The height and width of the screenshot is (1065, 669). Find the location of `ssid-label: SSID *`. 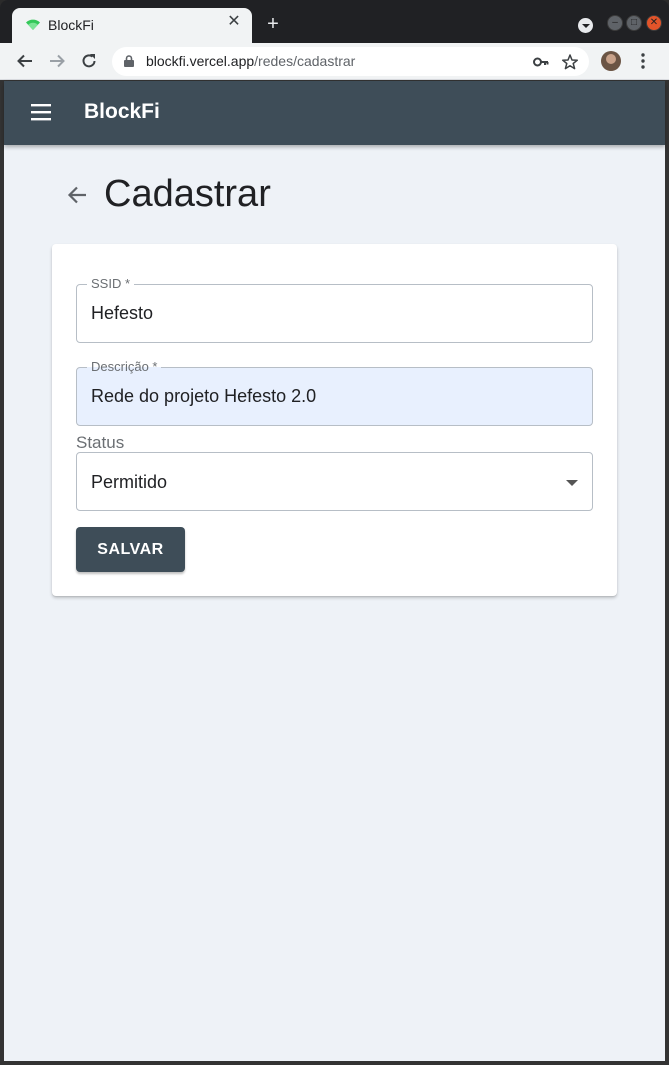

ssid-label: SSID * is located at coordinates (111, 284).